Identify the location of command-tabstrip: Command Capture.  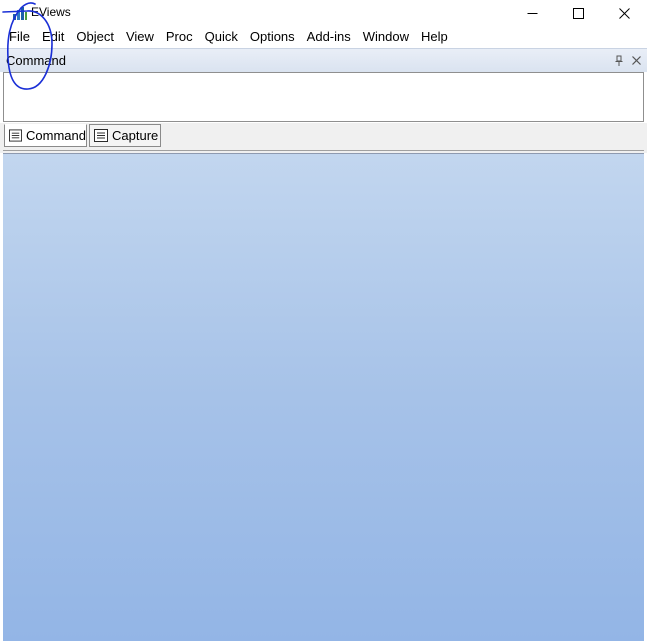
(323, 138).